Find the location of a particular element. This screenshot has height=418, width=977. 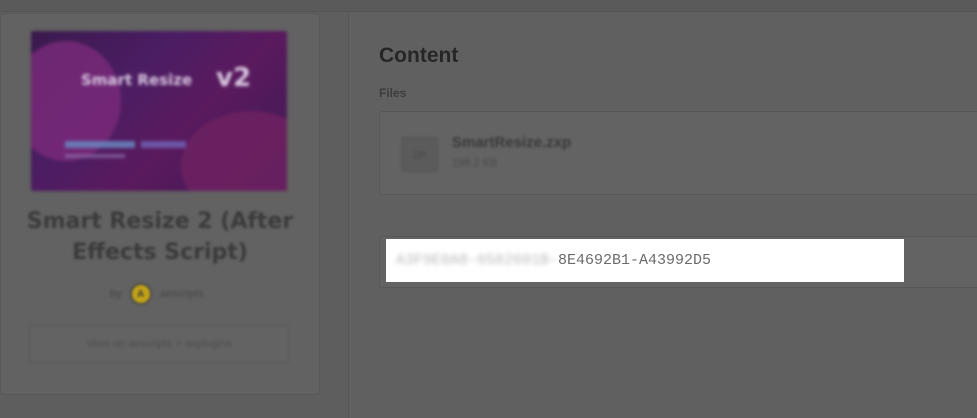

author-row: by A aescripts is located at coordinates (157, 294).